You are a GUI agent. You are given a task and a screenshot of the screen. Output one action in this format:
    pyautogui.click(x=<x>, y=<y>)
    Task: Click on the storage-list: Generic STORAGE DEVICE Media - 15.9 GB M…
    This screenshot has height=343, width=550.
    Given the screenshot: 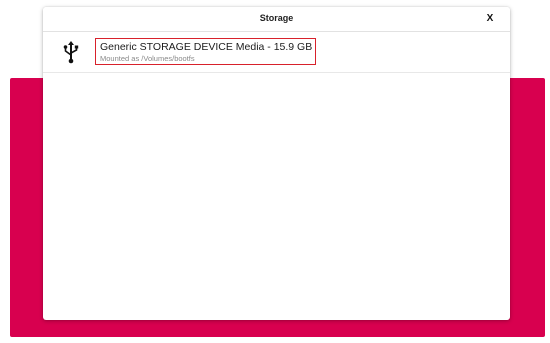 What is the action you would take?
    pyautogui.click(x=276, y=52)
    